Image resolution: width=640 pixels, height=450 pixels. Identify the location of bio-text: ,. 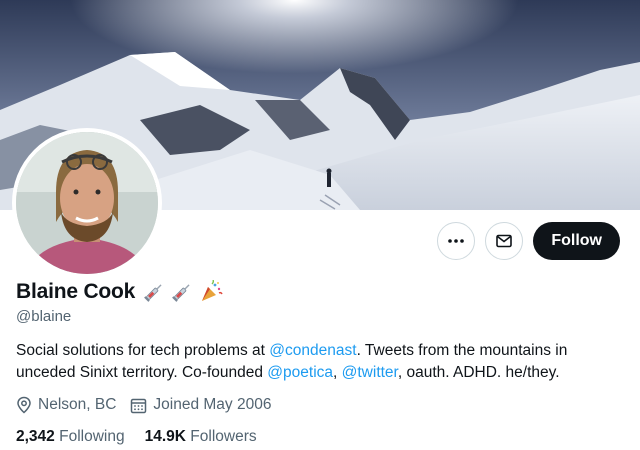
(337, 372).